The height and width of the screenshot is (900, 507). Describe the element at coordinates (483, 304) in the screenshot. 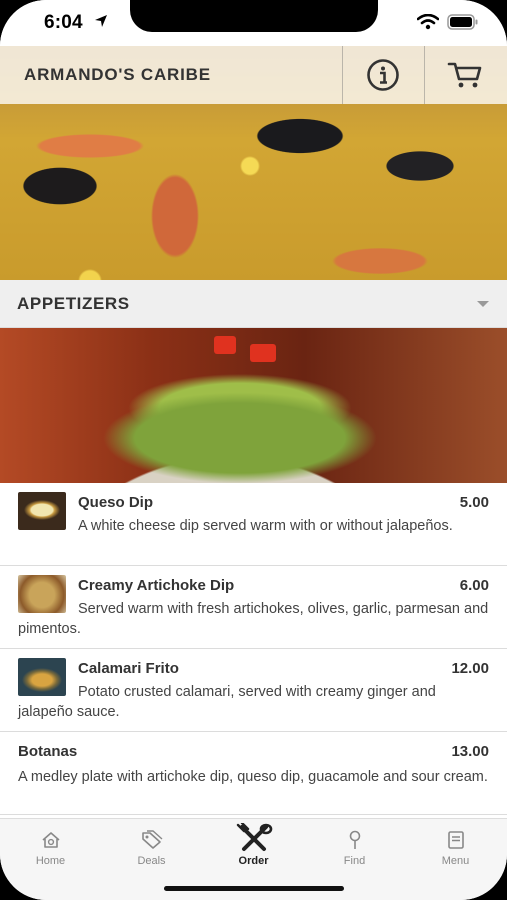

I see `chevron-down-icon` at that location.